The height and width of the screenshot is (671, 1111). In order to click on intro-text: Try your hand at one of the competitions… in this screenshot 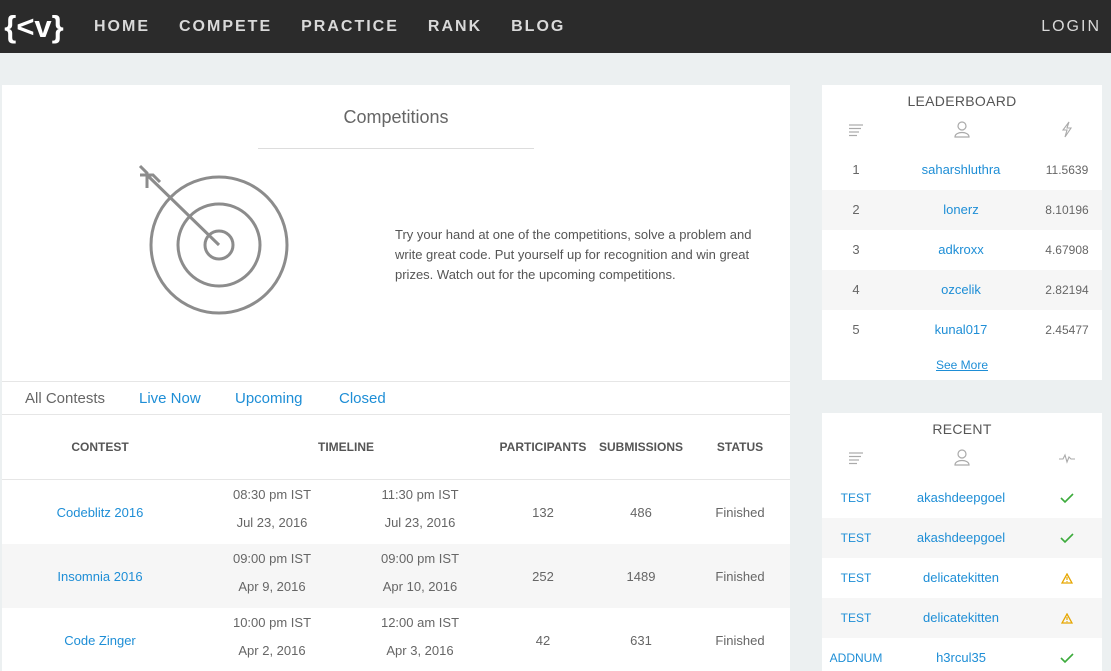, I will do `click(573, 254)`.